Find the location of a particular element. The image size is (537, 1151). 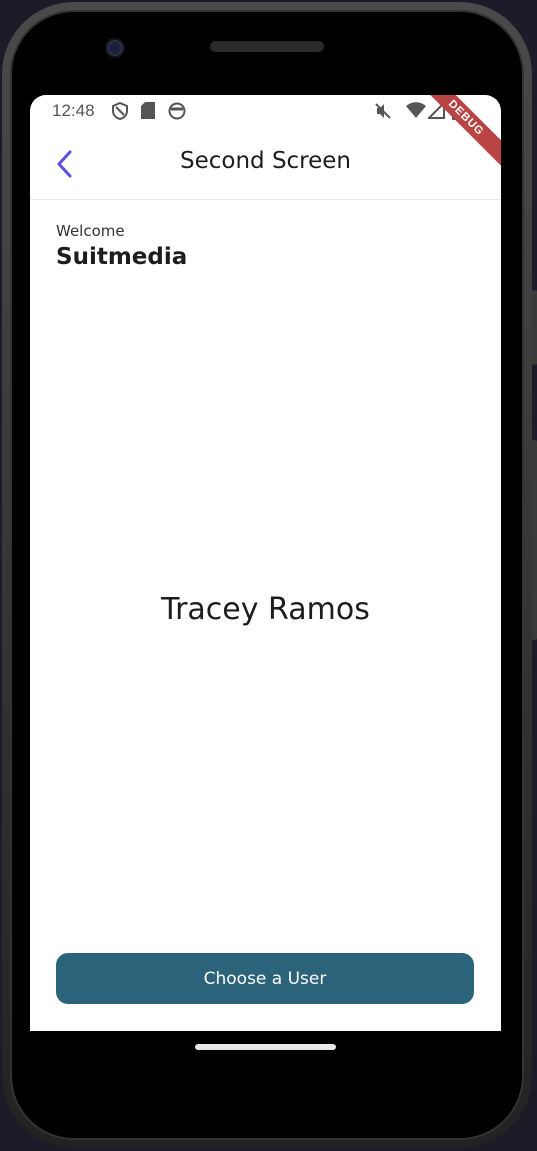

user-name: Suitmedia is located at coordinates (122, 257).